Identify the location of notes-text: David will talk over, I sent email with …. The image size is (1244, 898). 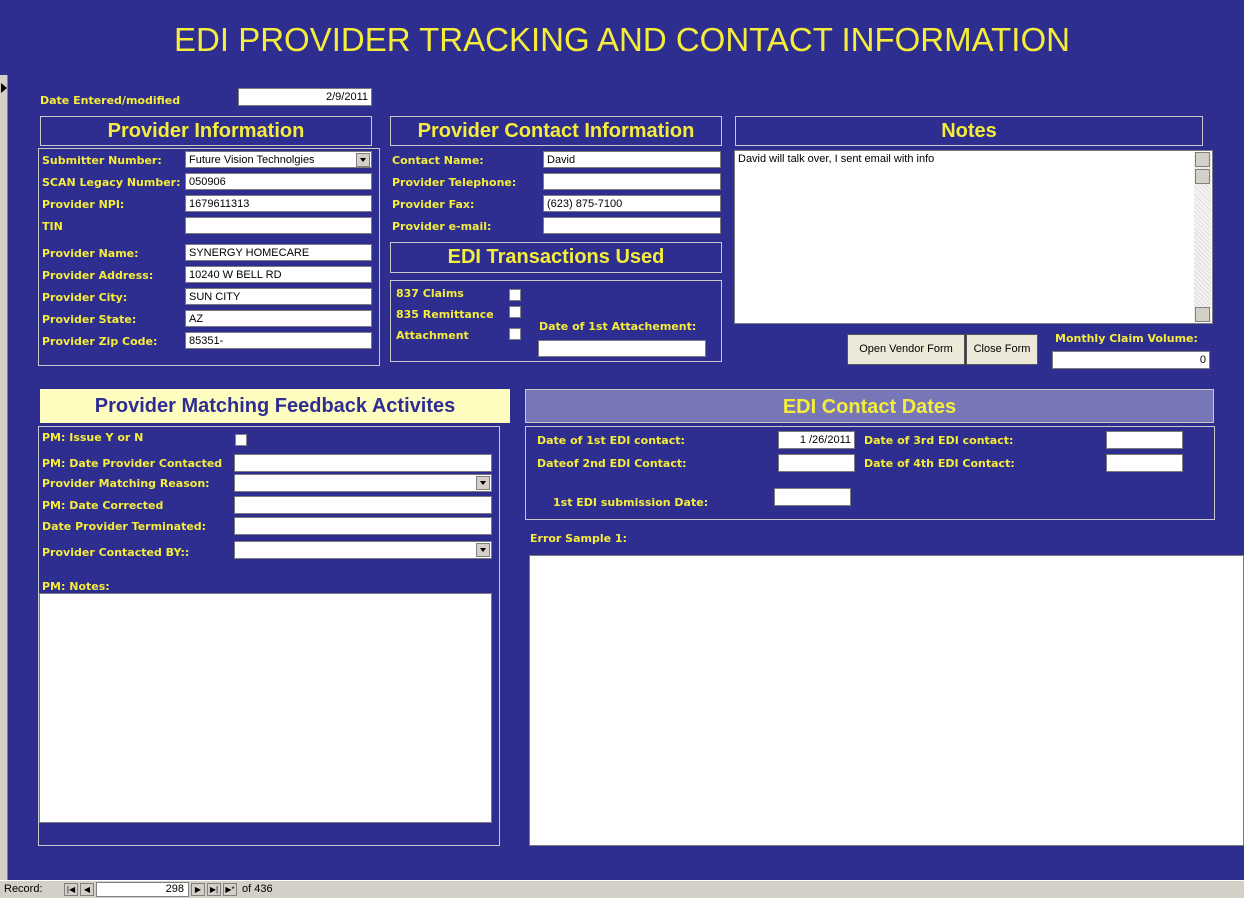
(836, 159).